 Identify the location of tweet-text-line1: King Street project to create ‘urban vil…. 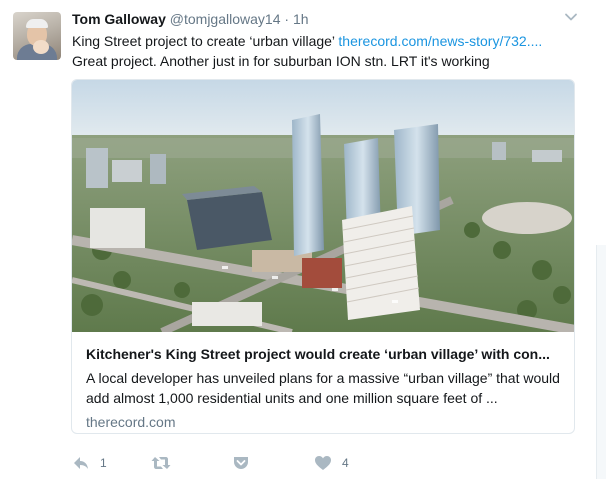
(205, 41).